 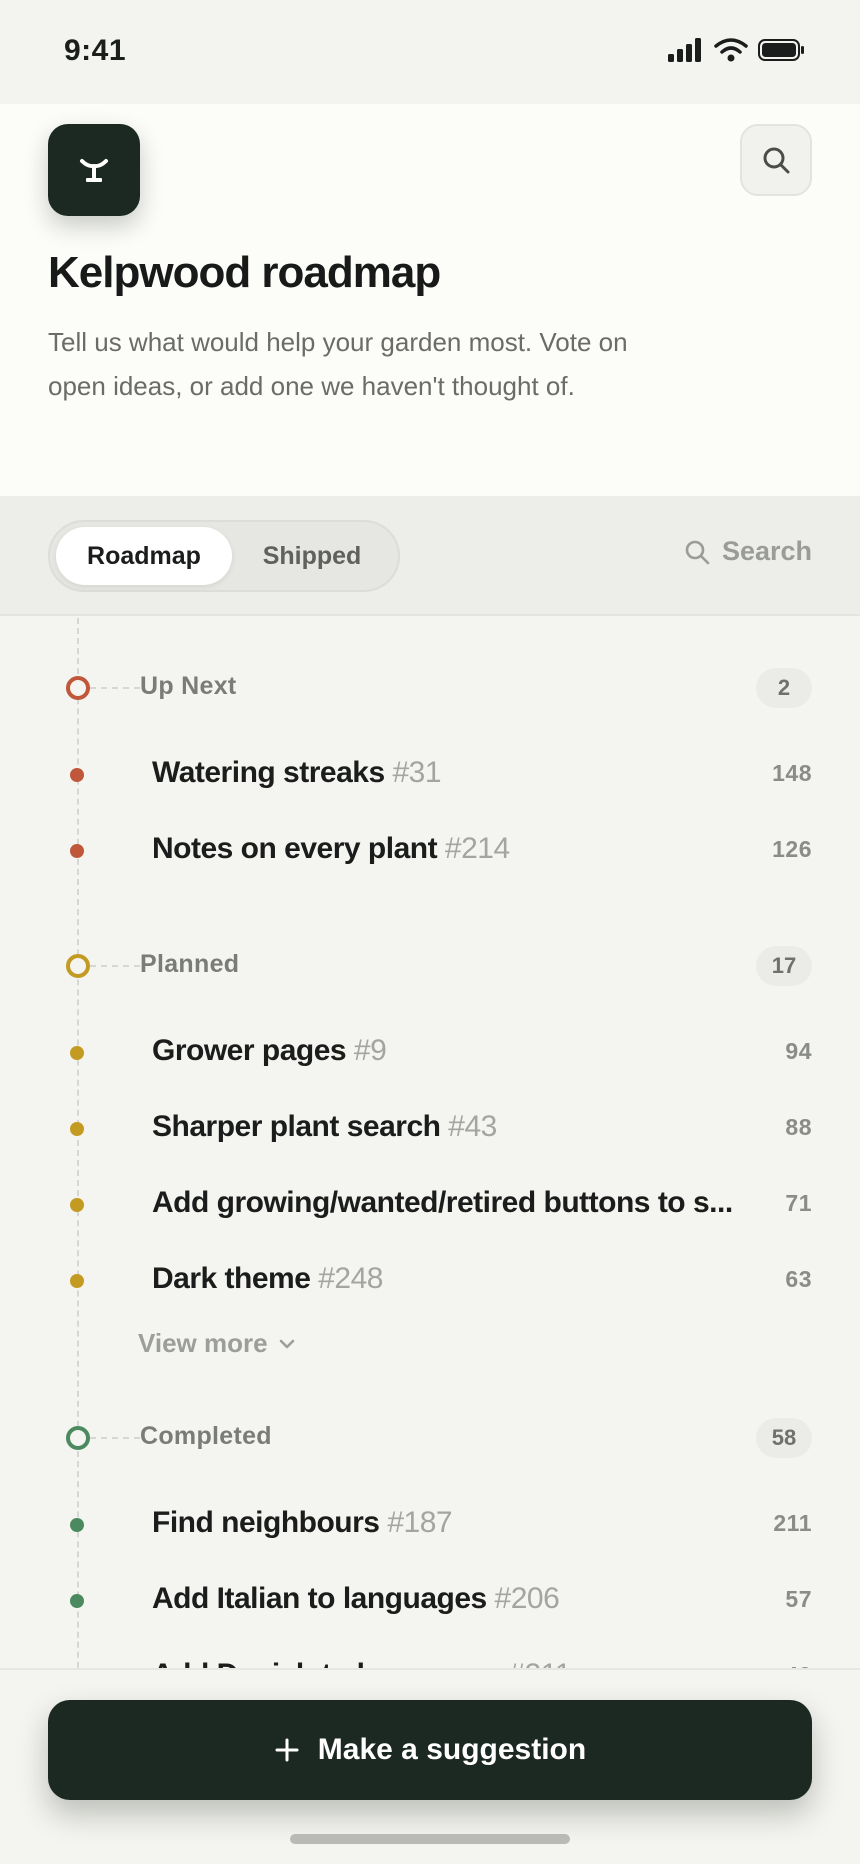 I want to click on list-item: Add Italian to languages #206 57, so click(x=430, y=1600).